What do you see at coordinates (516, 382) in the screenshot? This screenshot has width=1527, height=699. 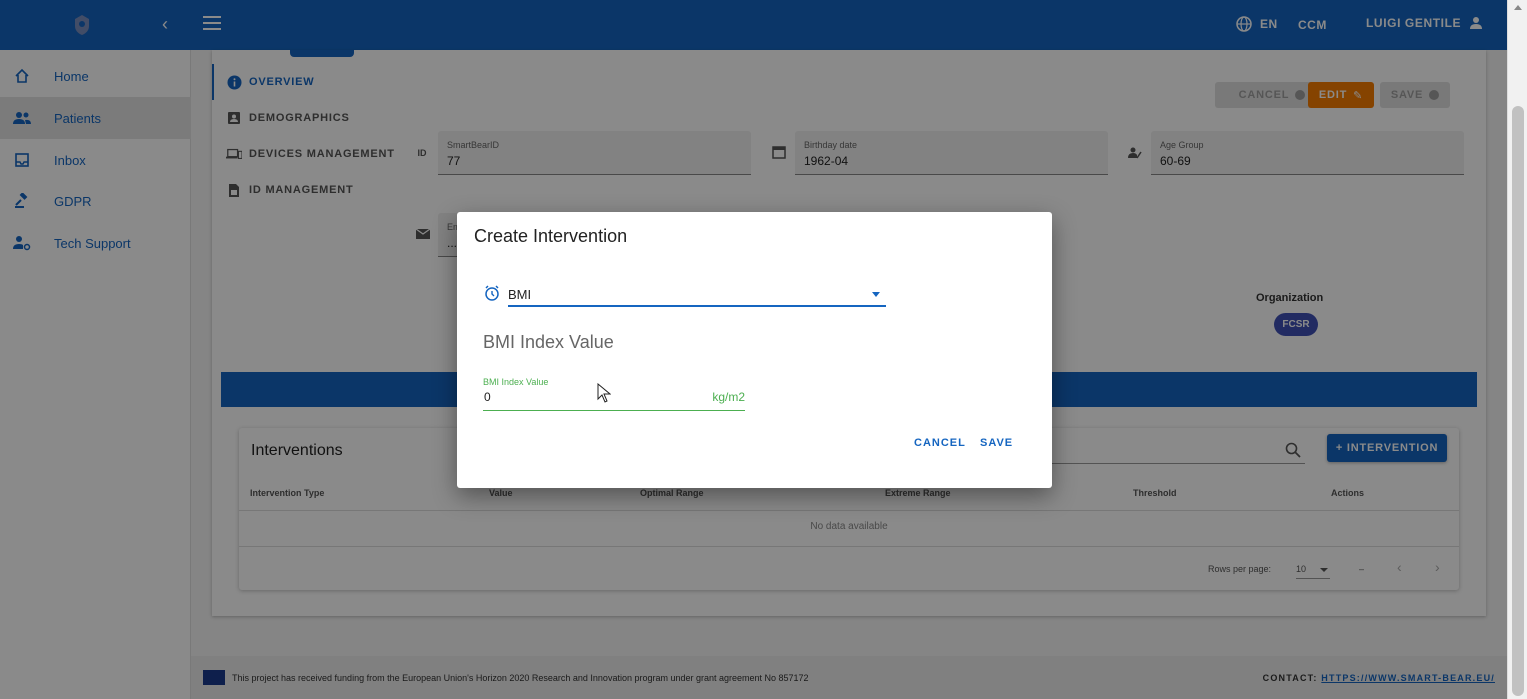 I see `field-label: BMI Index Value` at bounding box center [516, 382].